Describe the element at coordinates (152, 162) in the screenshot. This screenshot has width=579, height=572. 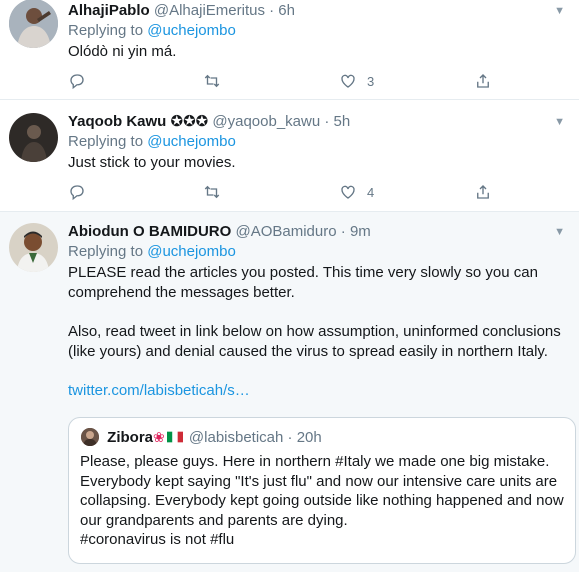
I see `tweet-text: Just stick to your movies.` at that location.